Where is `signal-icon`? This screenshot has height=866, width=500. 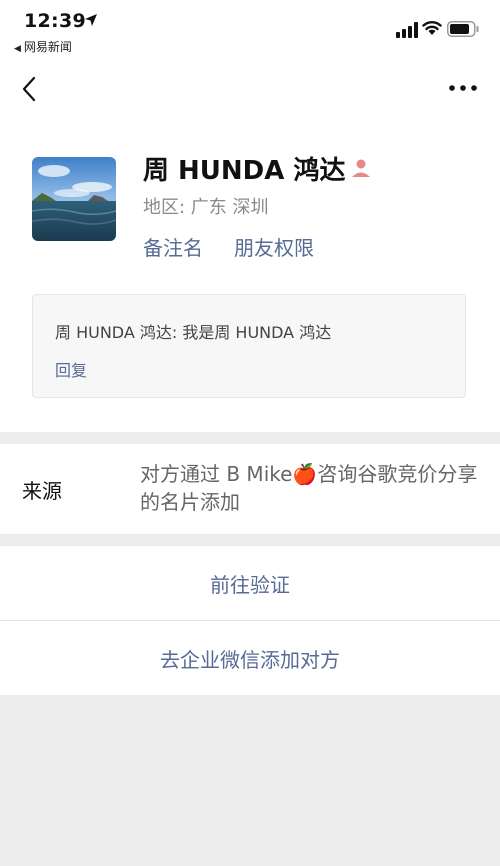
signal-icon is located at coordinates (407, 30).